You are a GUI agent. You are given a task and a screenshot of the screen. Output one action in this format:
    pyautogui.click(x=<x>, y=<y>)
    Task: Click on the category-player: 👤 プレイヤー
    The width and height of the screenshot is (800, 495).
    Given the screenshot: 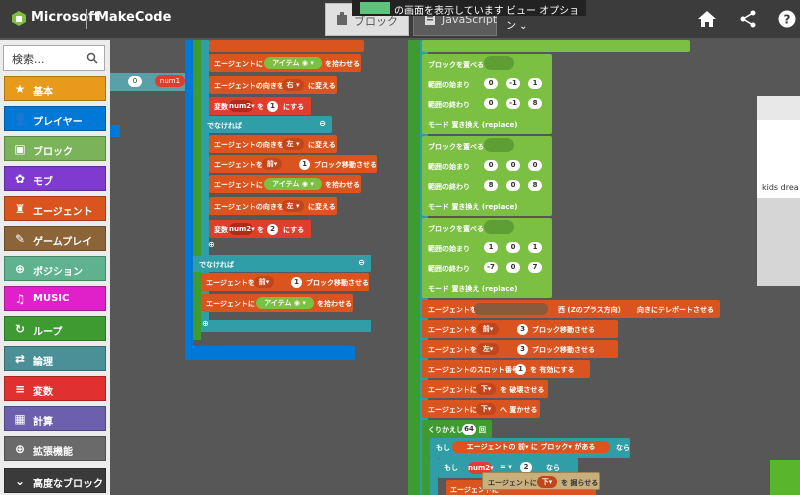 What is the action you would take?
    pyautogui.click(x=55, y=118)
    